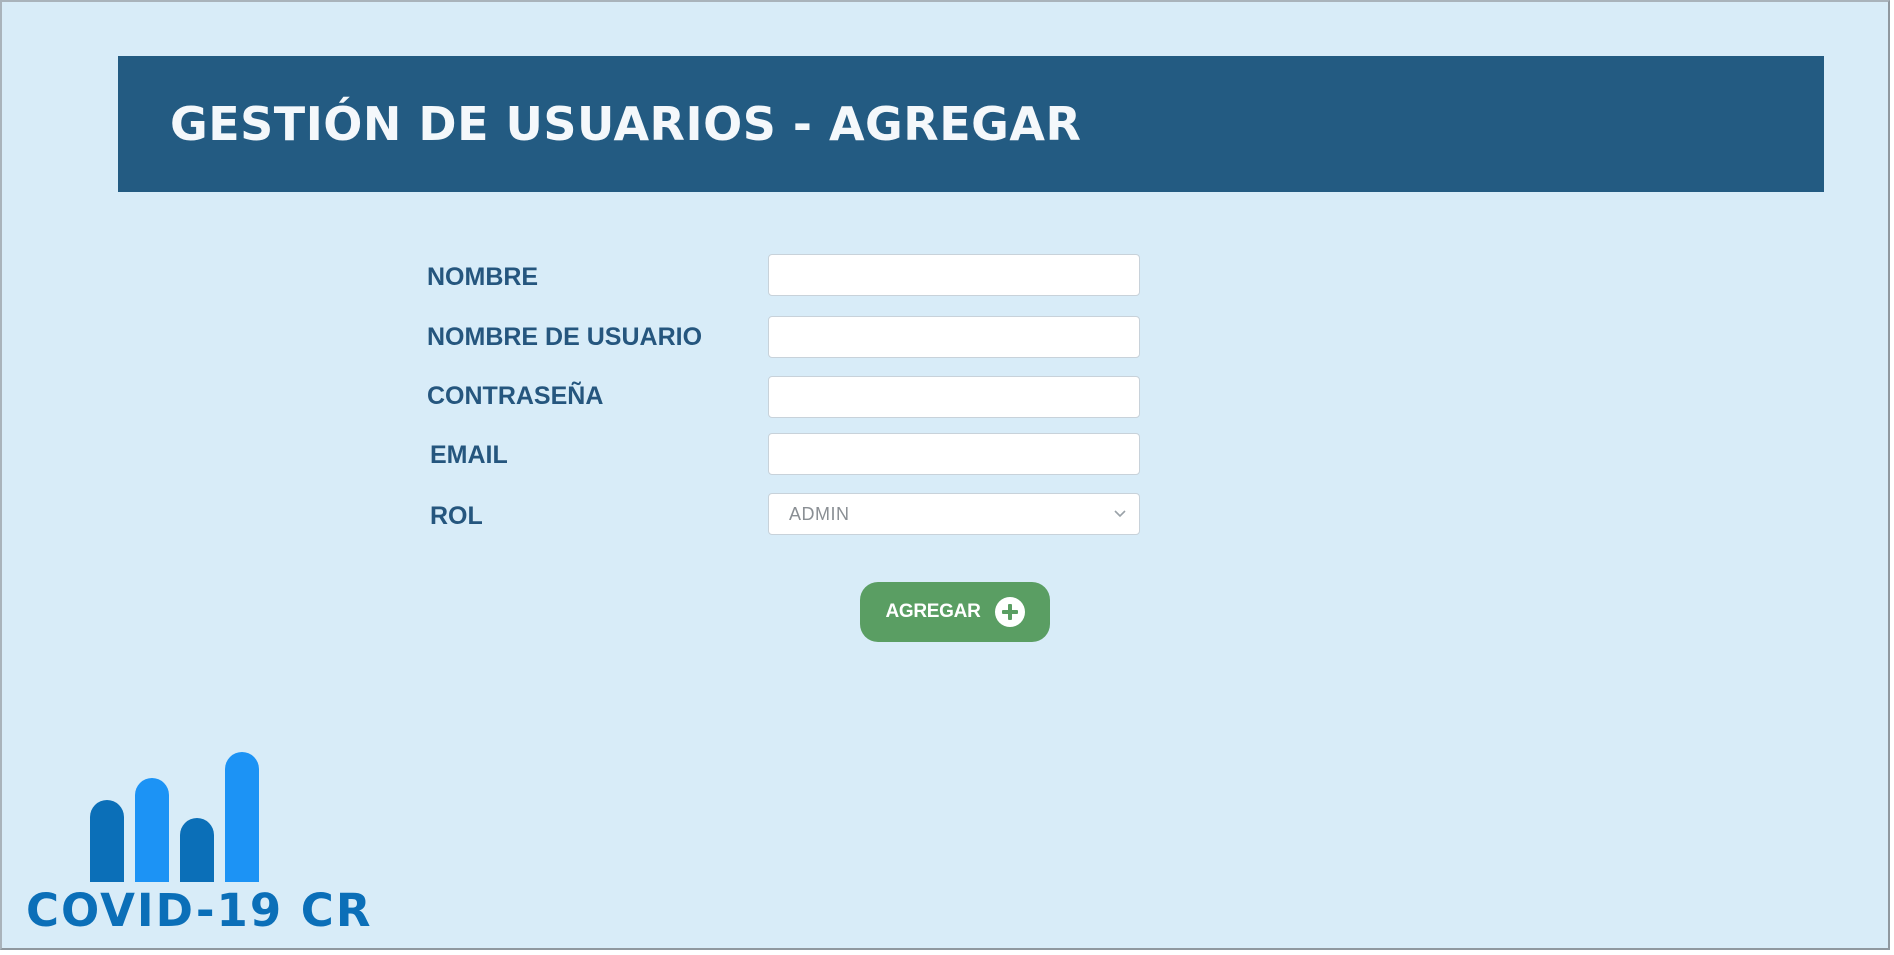  What do you see at coordinates (954, 454) in the screenshot?
I see `email-input` at bounding box center [954, 454].